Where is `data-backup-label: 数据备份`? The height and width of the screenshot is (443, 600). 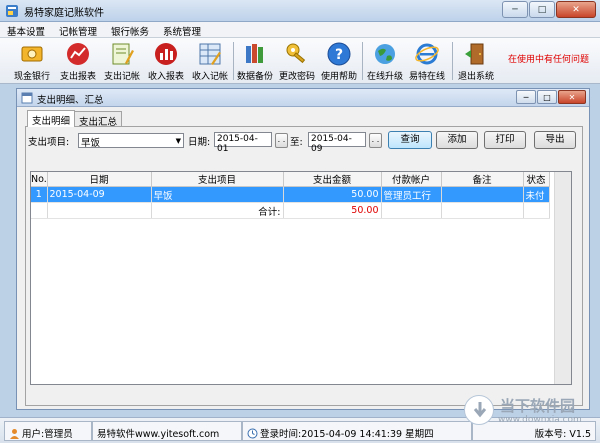 data-backup-label: 数据备份 is located at coordinates (254, 77).